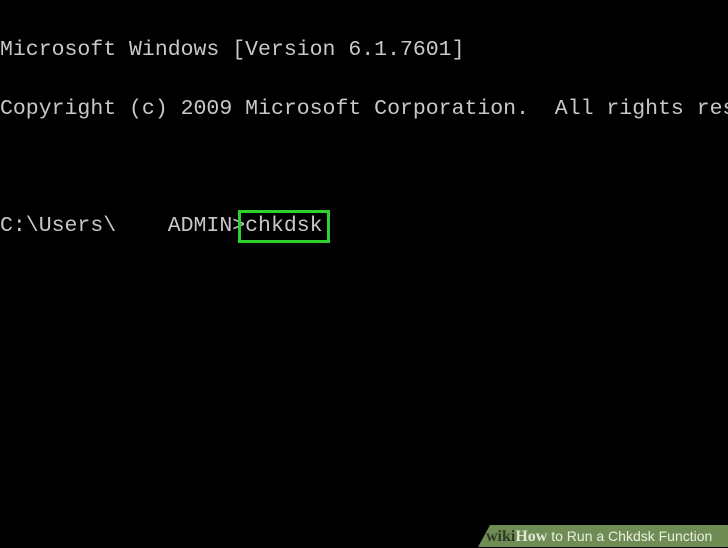 Image resolution: width=728 pixels, height=548 pixels. What do you see at coordinates (630, 536) in the screenshot?
I see `article-title: to Run a Chkdsk Function` at bounding box center [630, 536].